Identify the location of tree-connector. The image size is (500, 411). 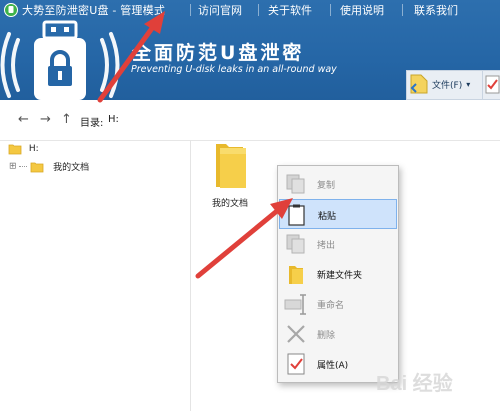
(23, 166).